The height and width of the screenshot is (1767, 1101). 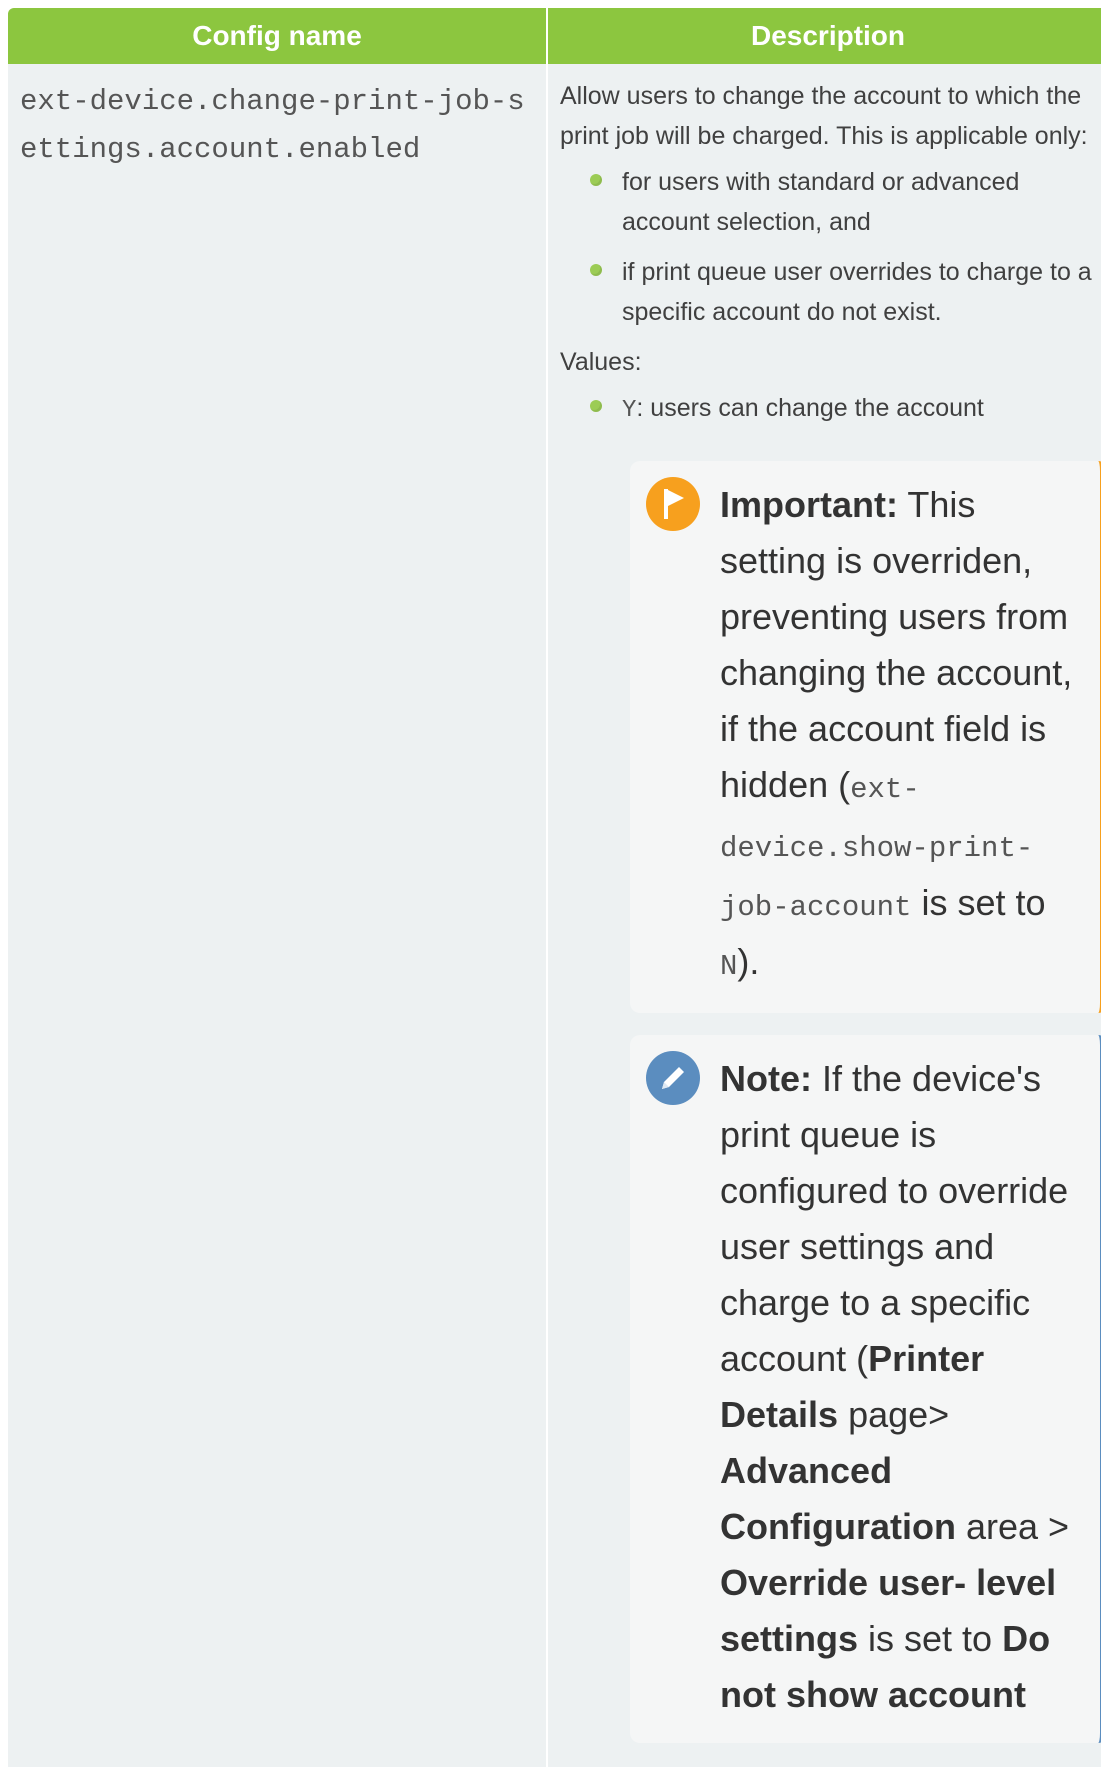 I want to click on values-label: Values:, so click(x=601, y=362).